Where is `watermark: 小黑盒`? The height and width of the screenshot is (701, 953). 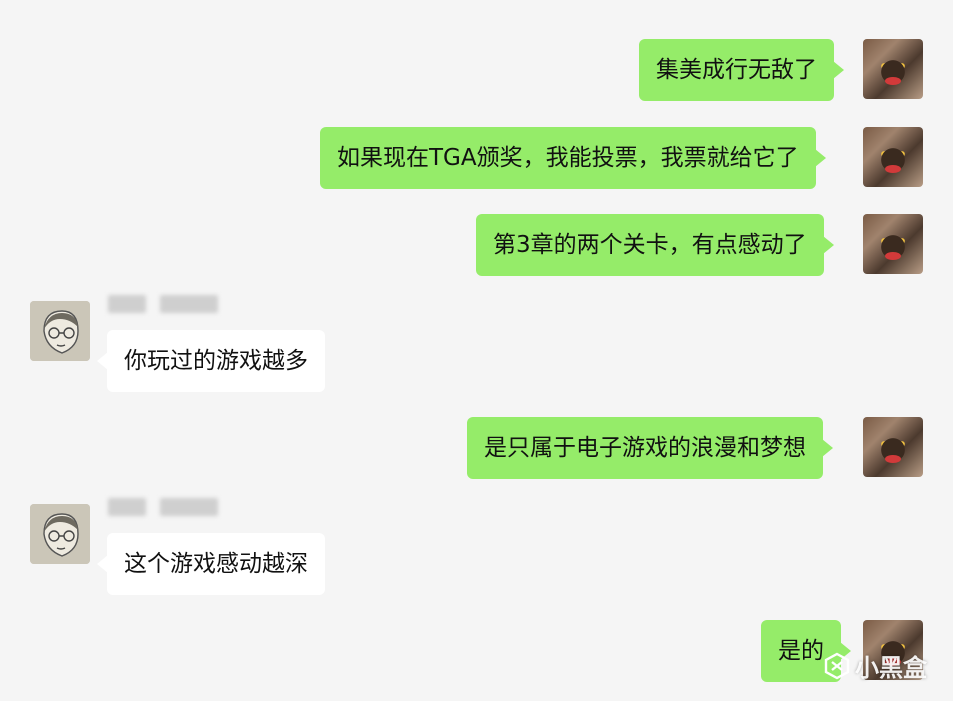 watermark: 小黑盒 is located at coordinates (875, 665).